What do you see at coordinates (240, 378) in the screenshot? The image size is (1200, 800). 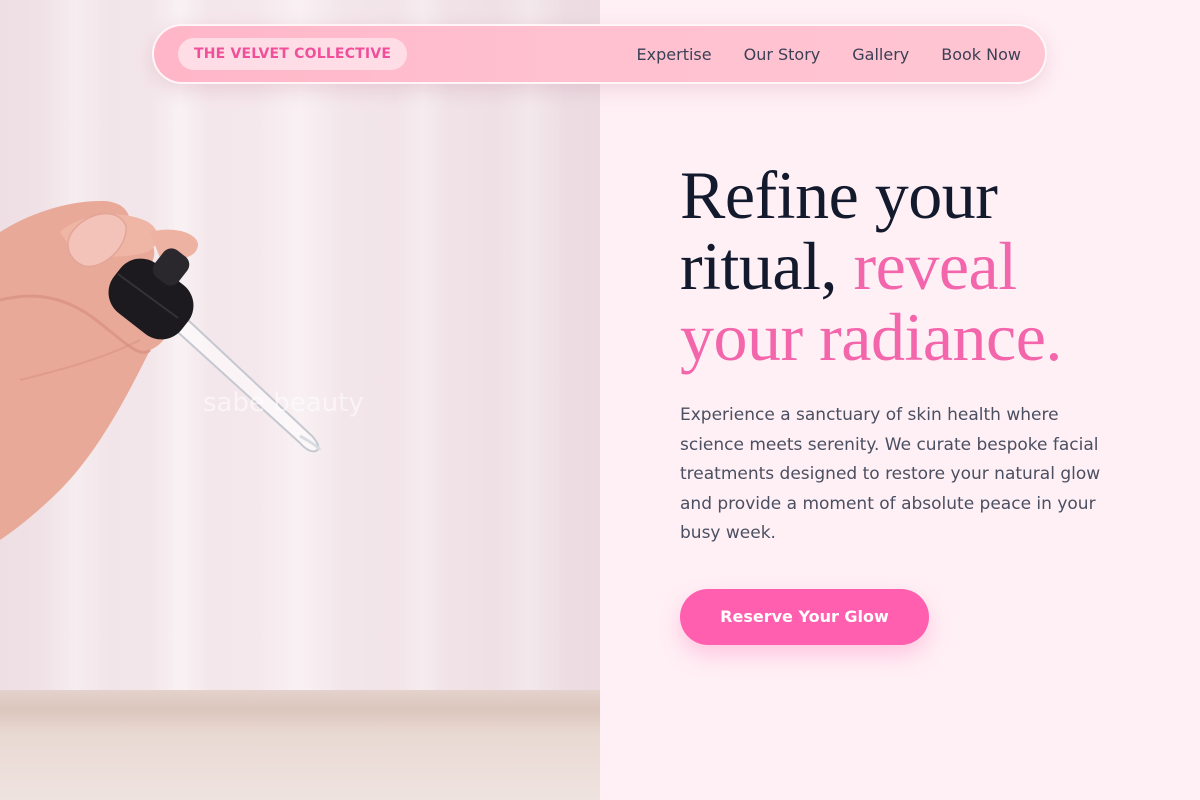 I see `dropper-pipette` at bounding box center [240, 378].